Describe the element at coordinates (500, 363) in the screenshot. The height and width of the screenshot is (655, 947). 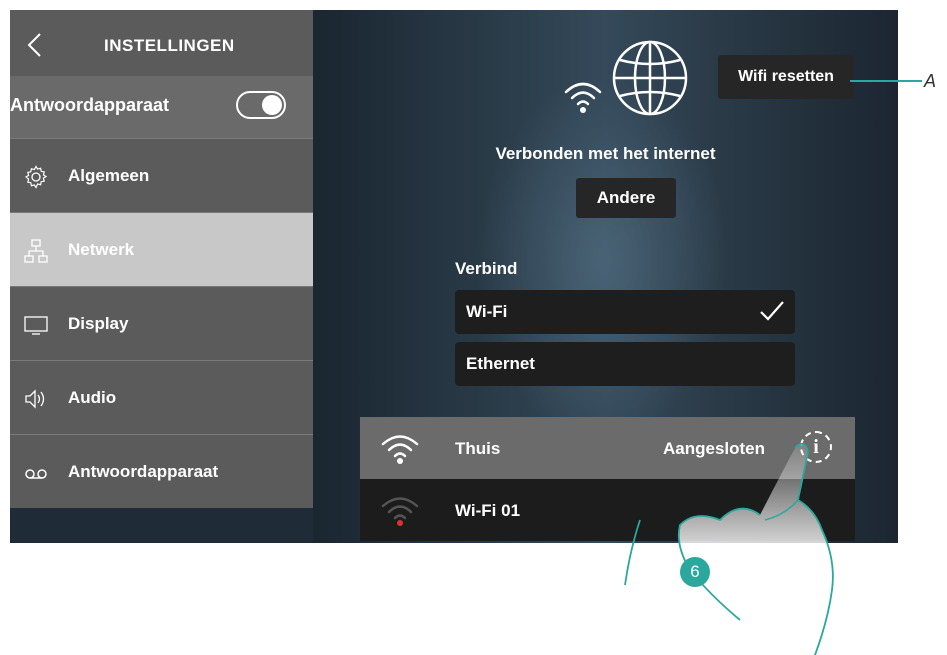
I see `option-label: Ethernet` at that location.